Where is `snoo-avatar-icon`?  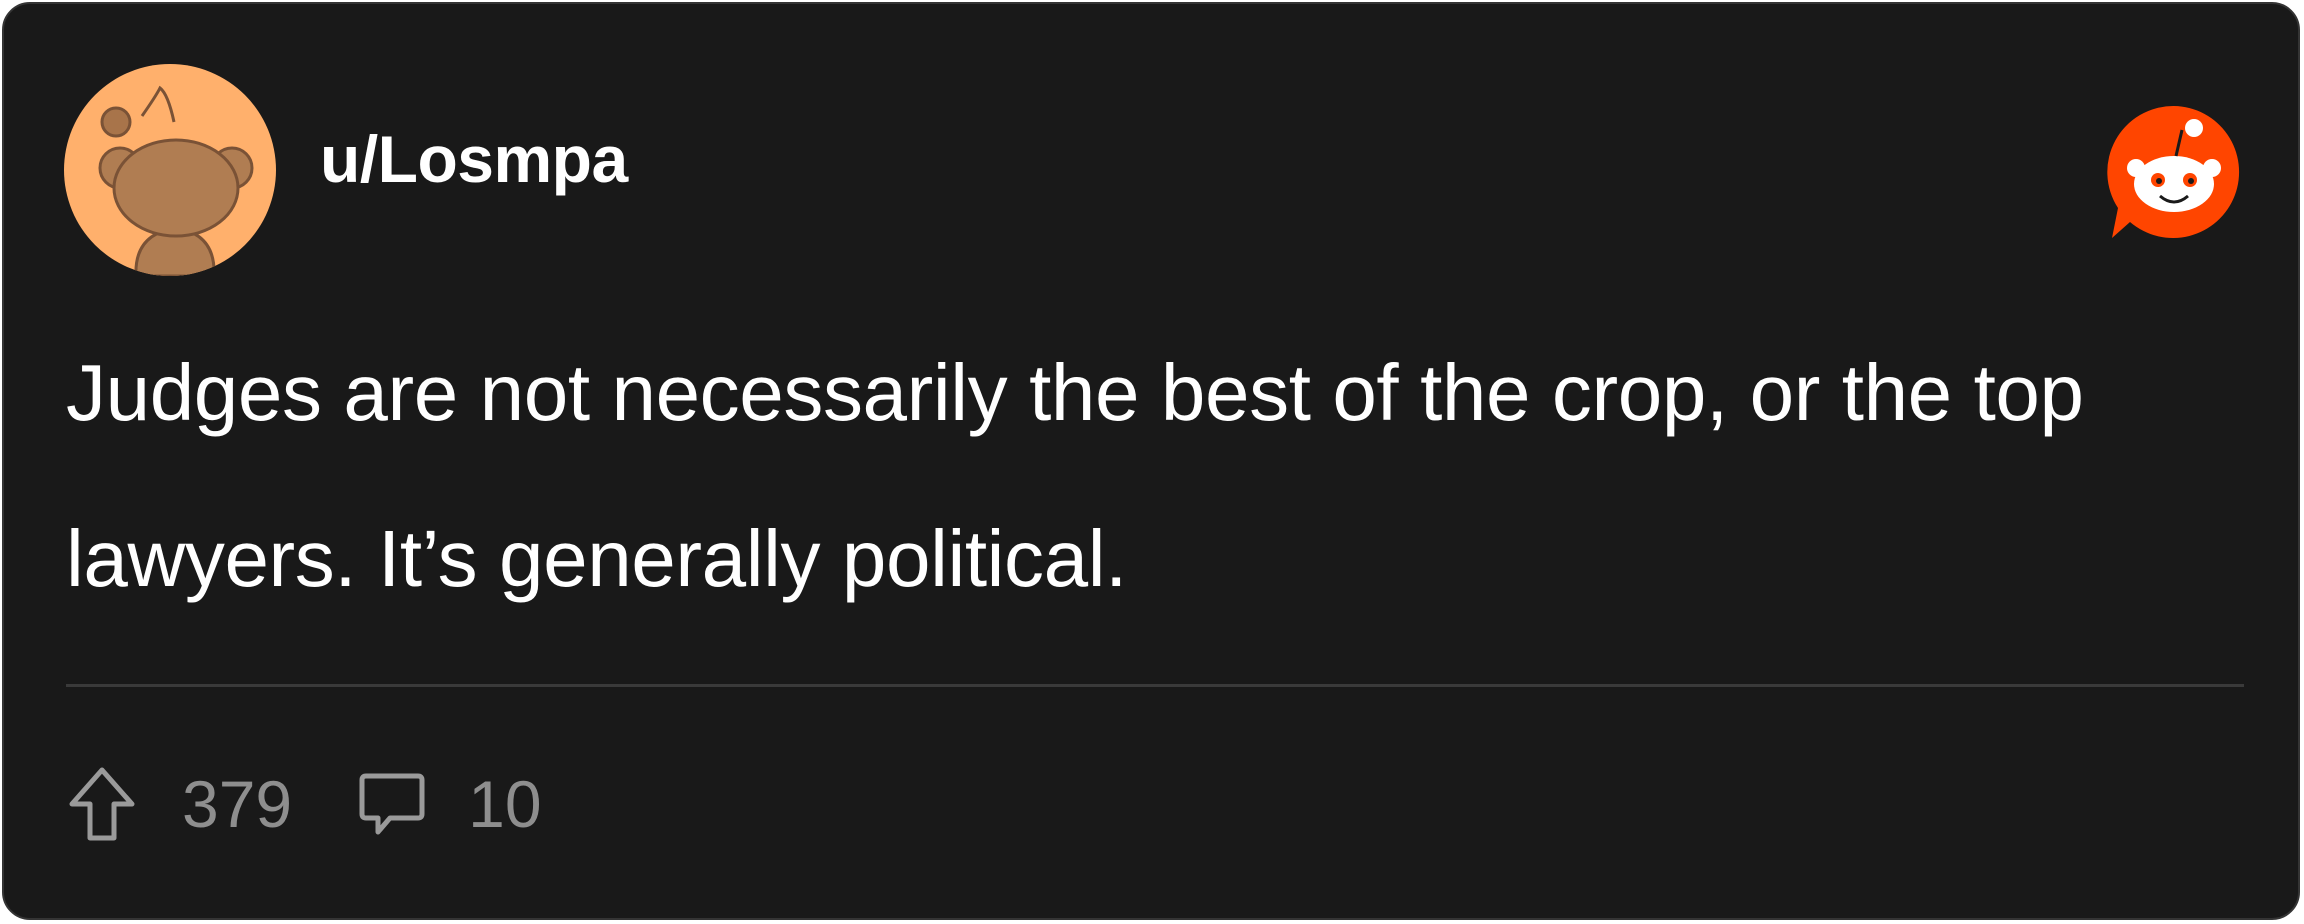
snoo-avatar-icon is located at coordinates (176, 180).